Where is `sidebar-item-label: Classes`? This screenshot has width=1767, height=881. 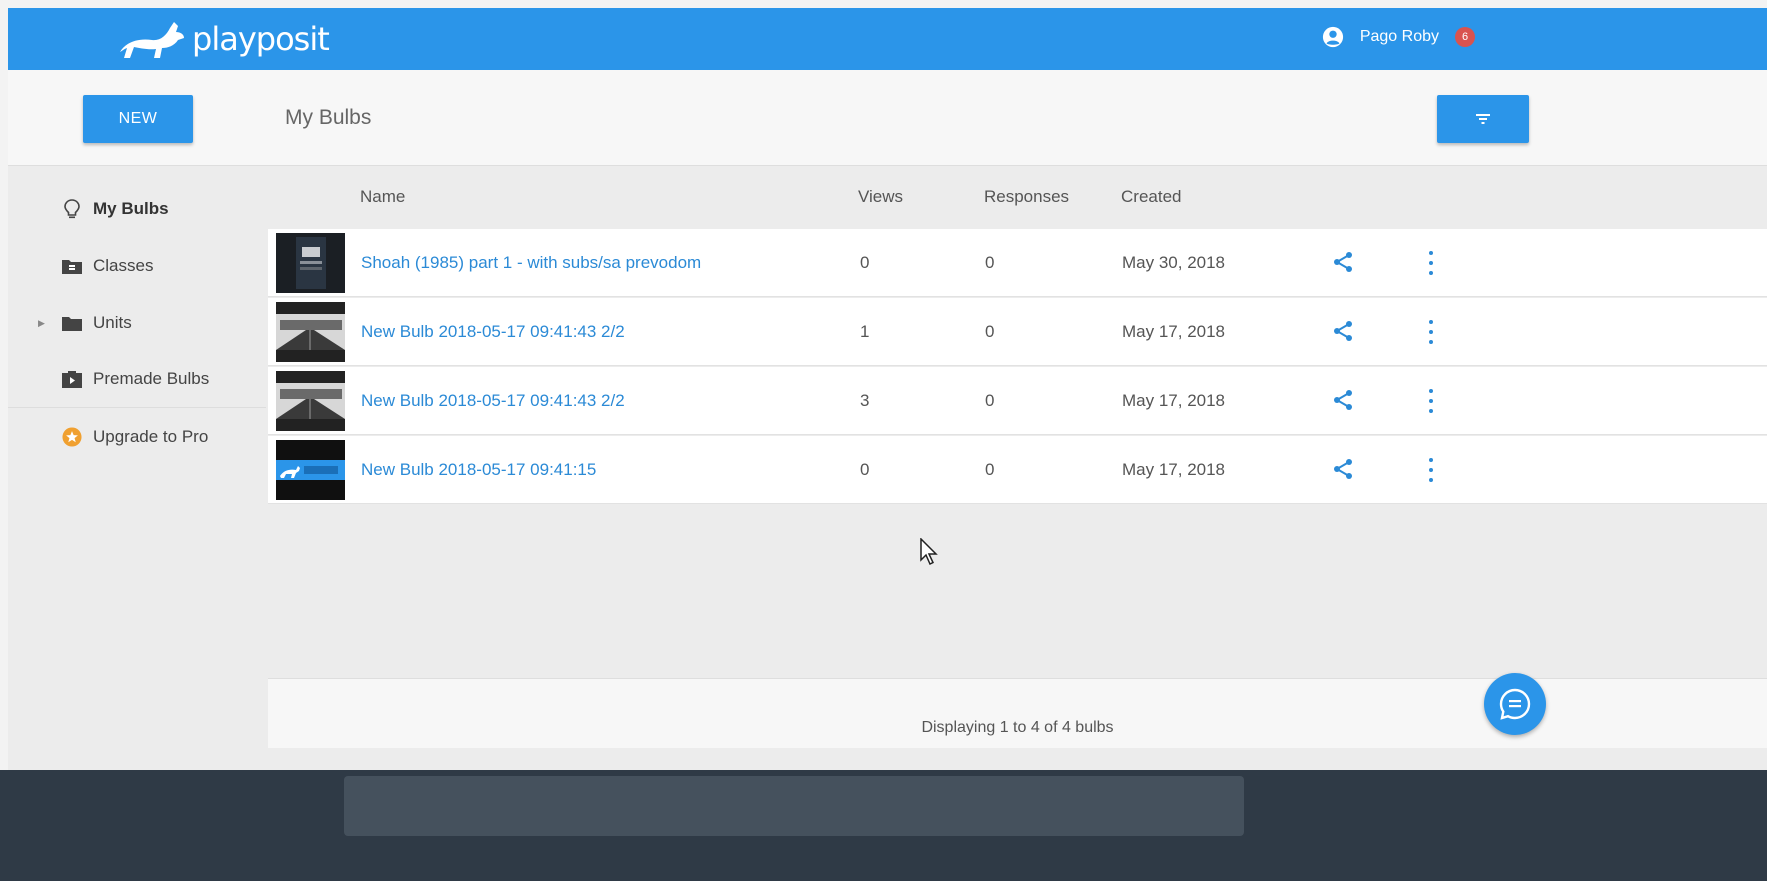
sidebar-item-label: Classes is located at coordinates (123, 265).